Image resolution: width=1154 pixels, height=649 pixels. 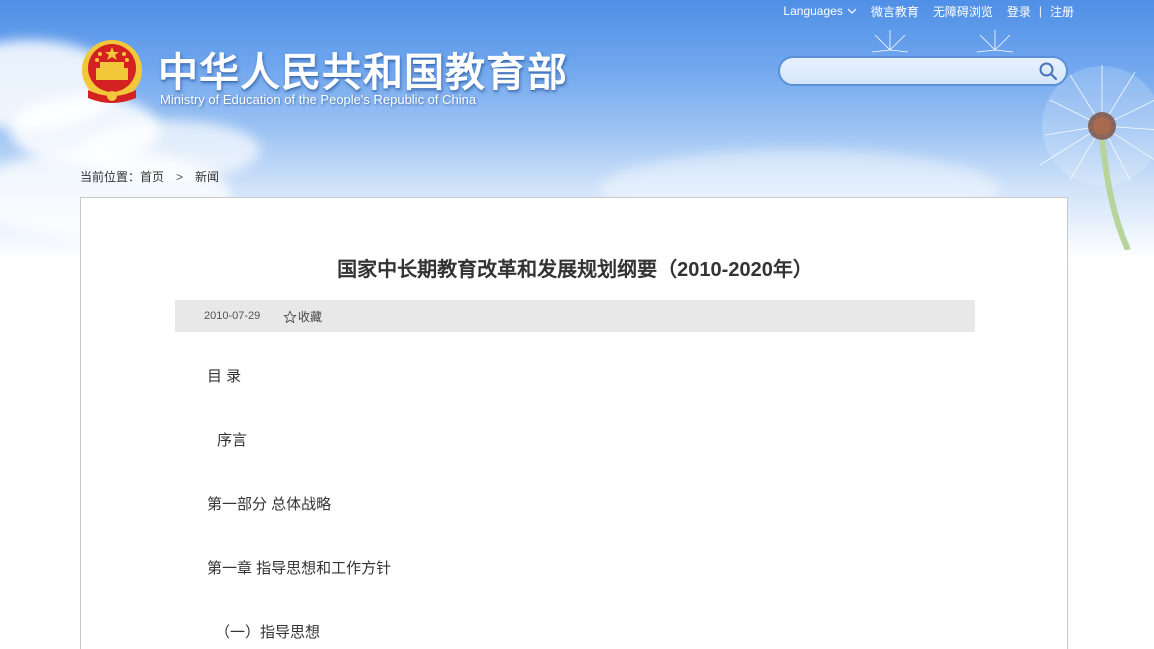 What do you see at coordinates (813, 11) in the screenshot?
I see `languages-label: Languages` at bounding box center [813, 11].